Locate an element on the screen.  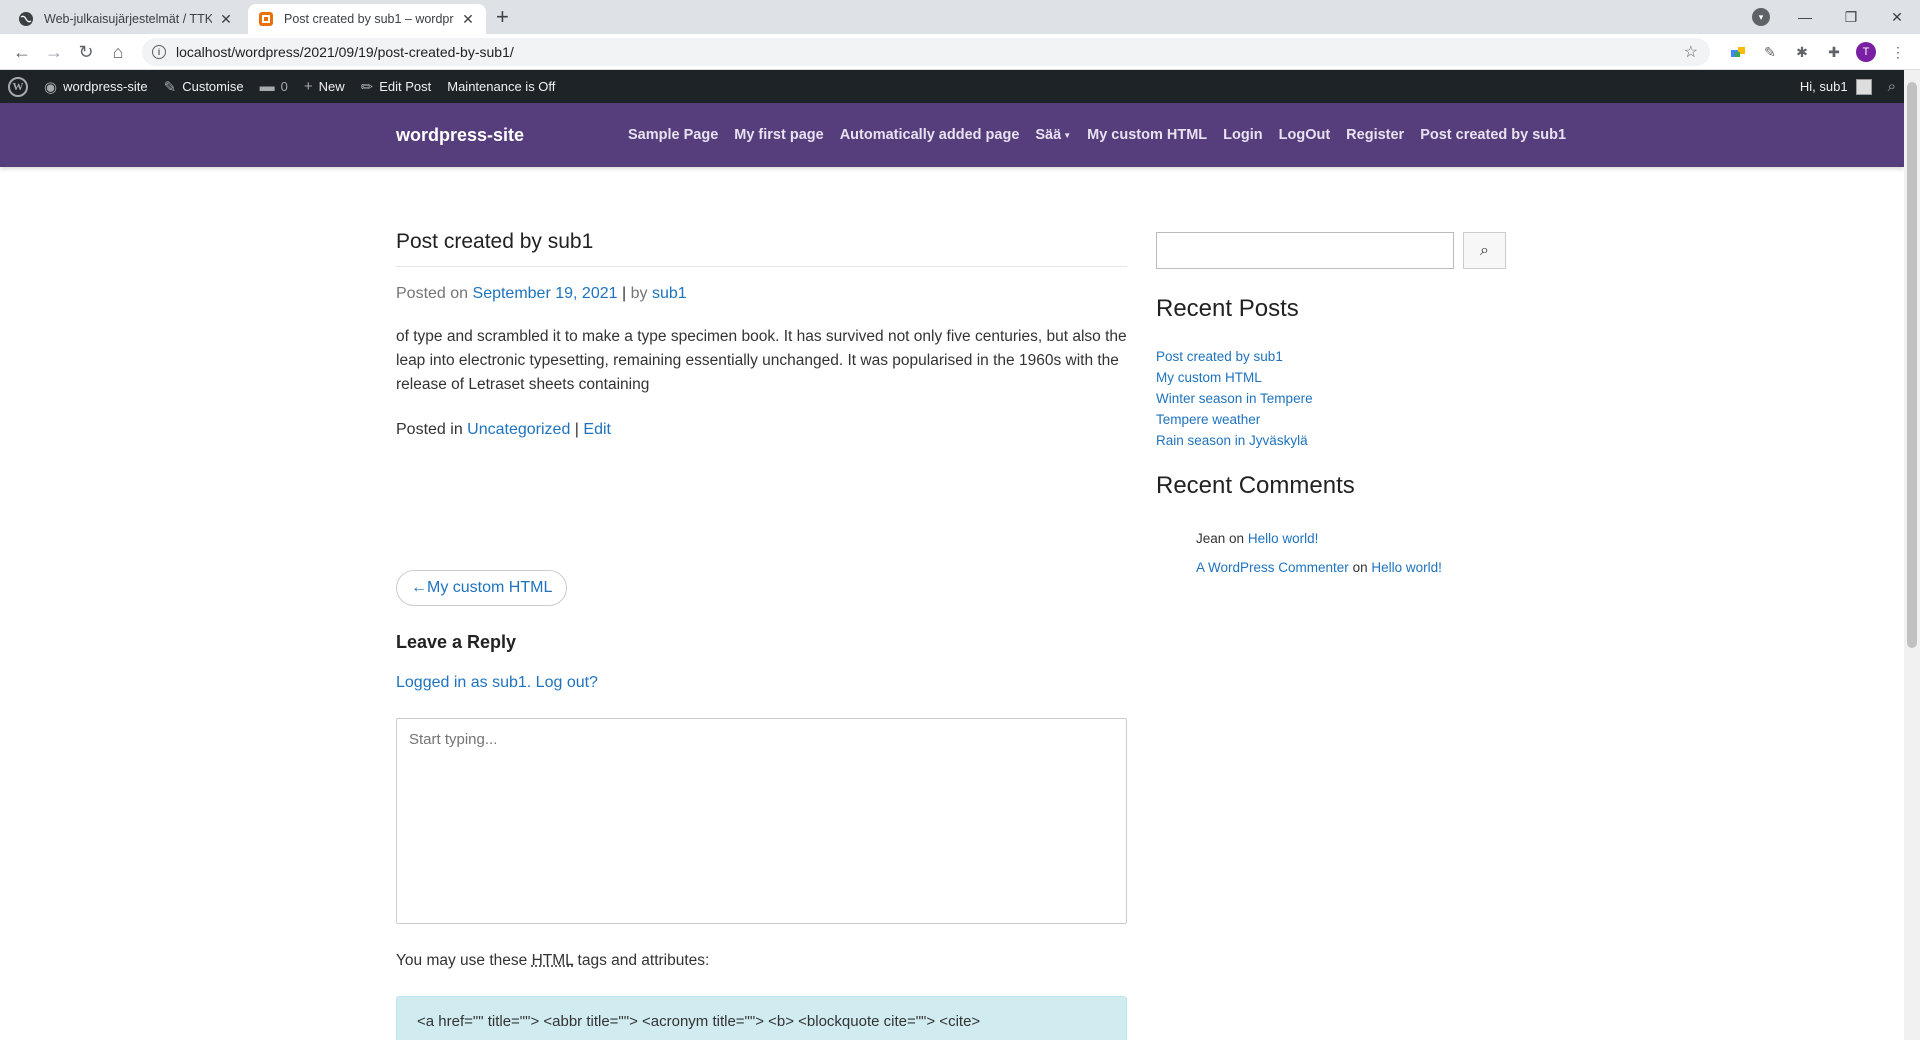
logged-in-as: Logged in as sub1. Log out? is located at coordinates (497, 683).